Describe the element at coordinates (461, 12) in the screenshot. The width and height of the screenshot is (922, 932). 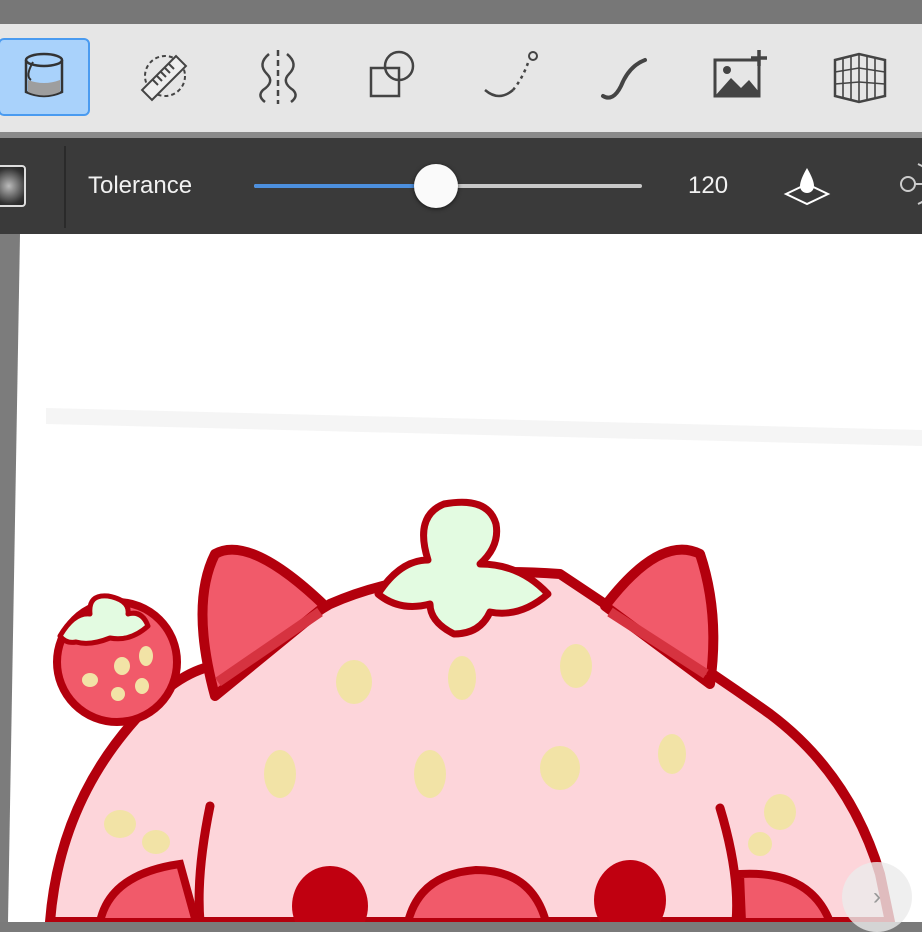
I see `top-edge` at that location.